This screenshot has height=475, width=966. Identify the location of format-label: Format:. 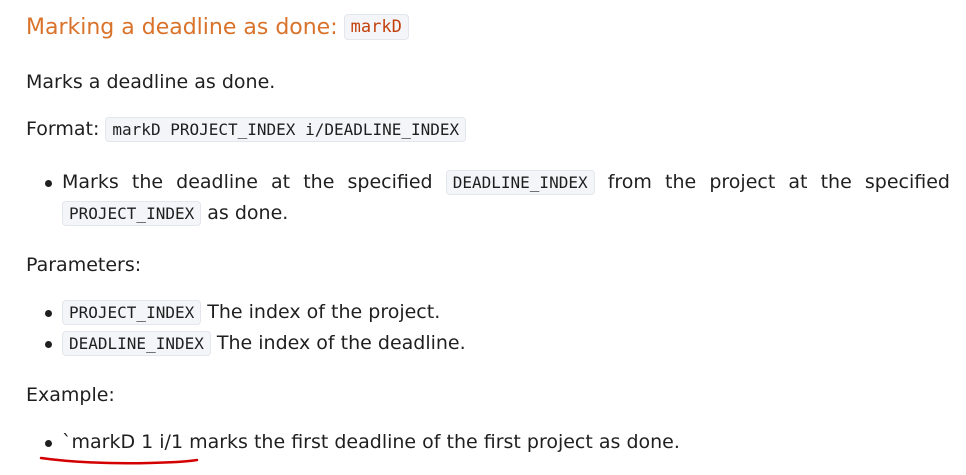
(63, 129).